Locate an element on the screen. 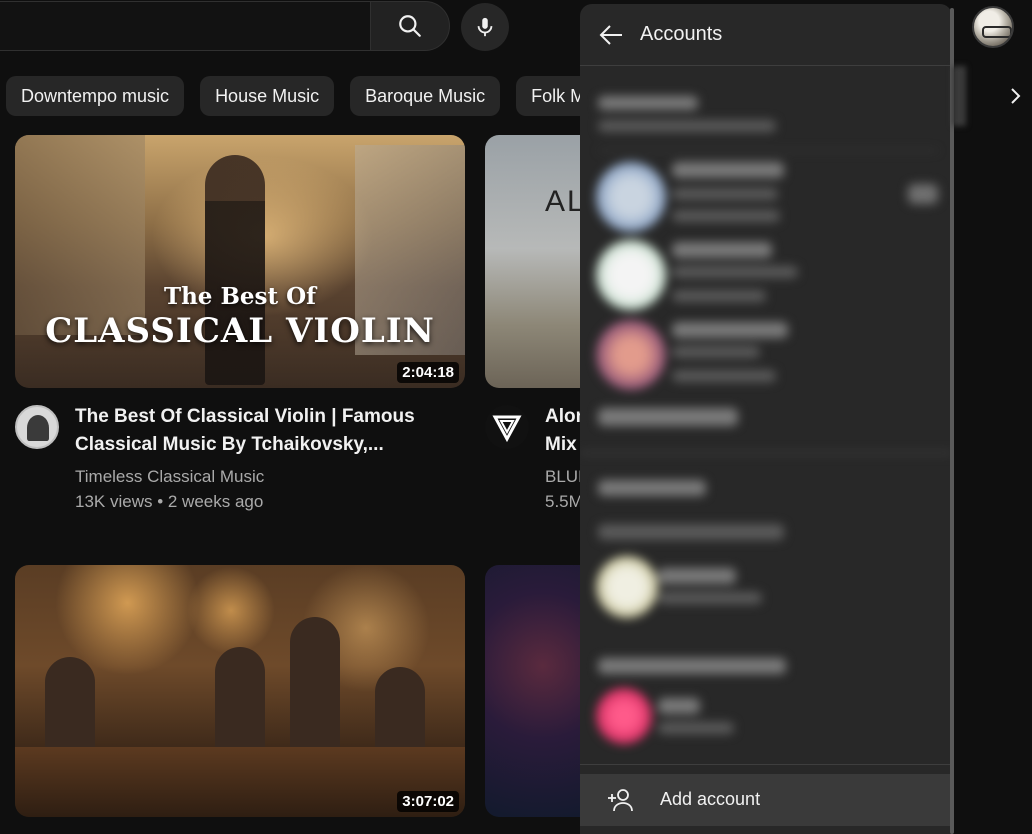 This screenshot has width=1032, height=834. video-channel-name: Timeless Classical Music is located at coordinates (169, 476).